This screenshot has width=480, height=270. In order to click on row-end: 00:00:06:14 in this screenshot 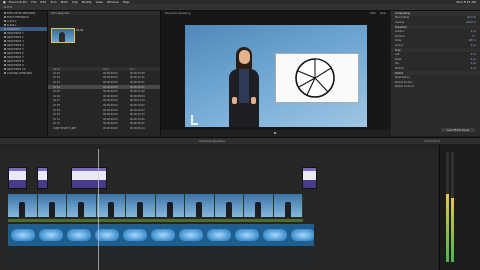, I will do `click(137, 128)`.